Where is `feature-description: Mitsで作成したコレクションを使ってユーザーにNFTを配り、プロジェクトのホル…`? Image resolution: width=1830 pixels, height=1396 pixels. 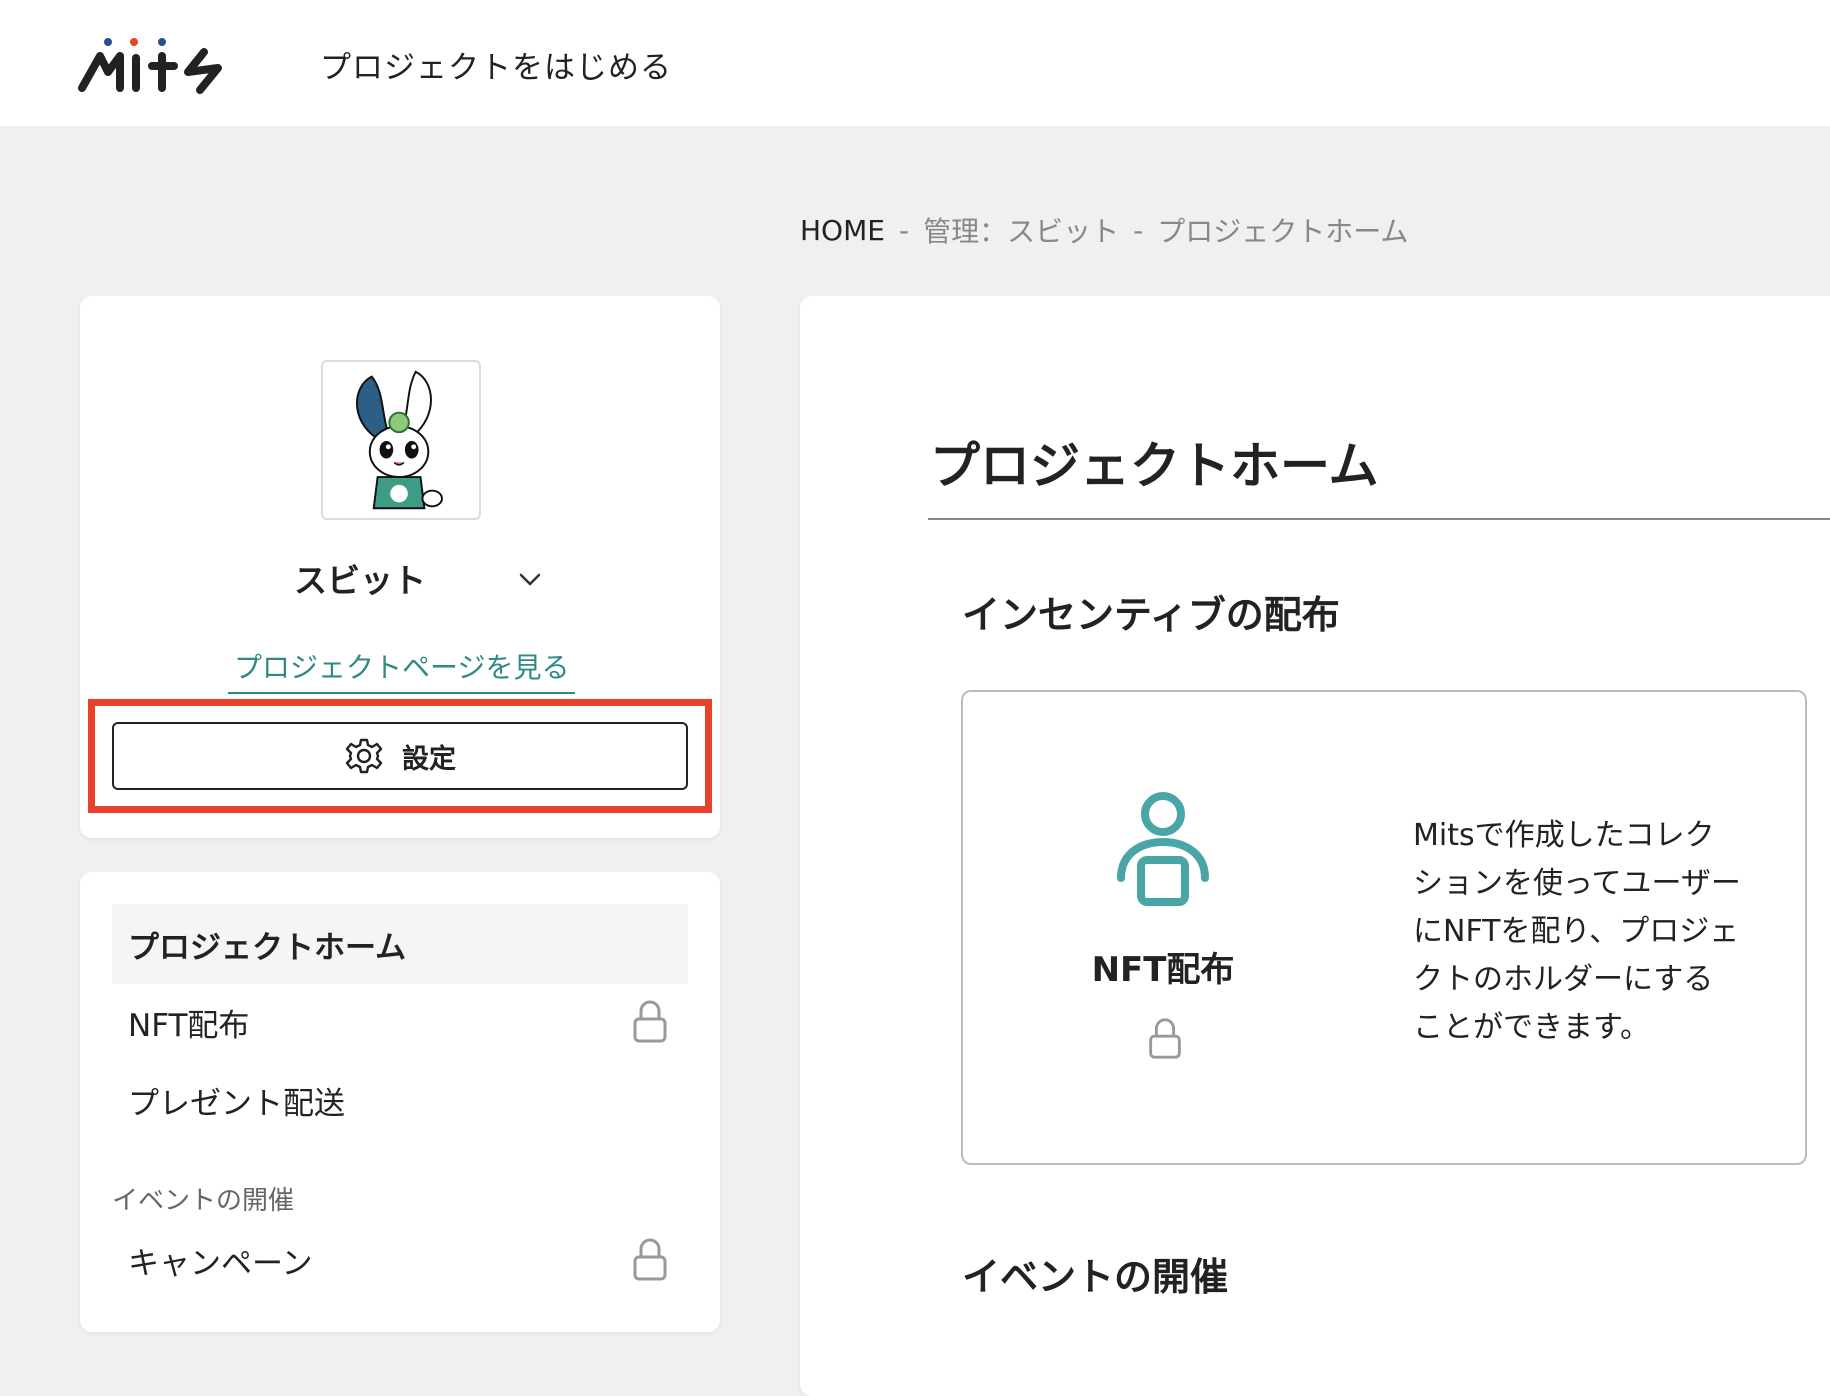
feature-description: Mitsで作成したコレクションを使ってユーザーにNFTを配り、プロジェクトのホル… is located at coordinates (1577, 931).